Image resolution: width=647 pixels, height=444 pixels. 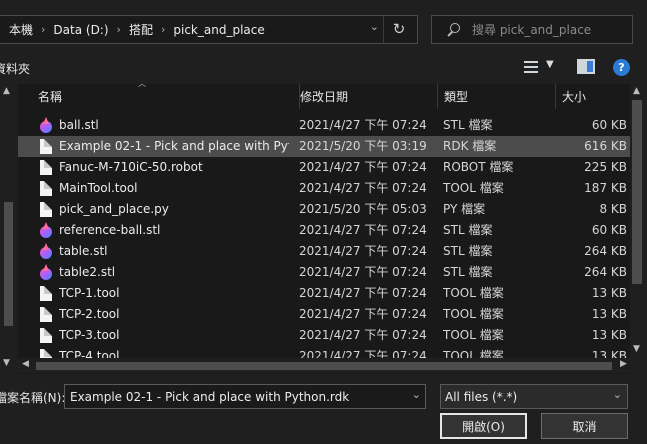 I want to click on vertical-scrollbar-thumb, so click(x=637, y=192).